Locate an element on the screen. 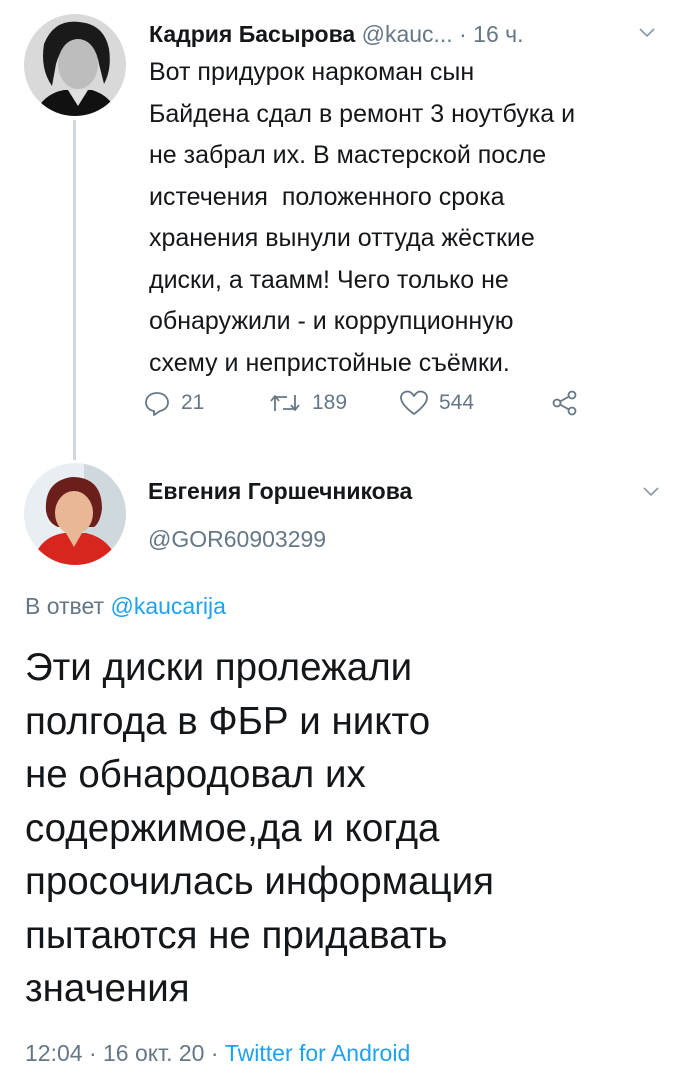  author-handle: @GOR60903299 is located at coordinates (237, 539).